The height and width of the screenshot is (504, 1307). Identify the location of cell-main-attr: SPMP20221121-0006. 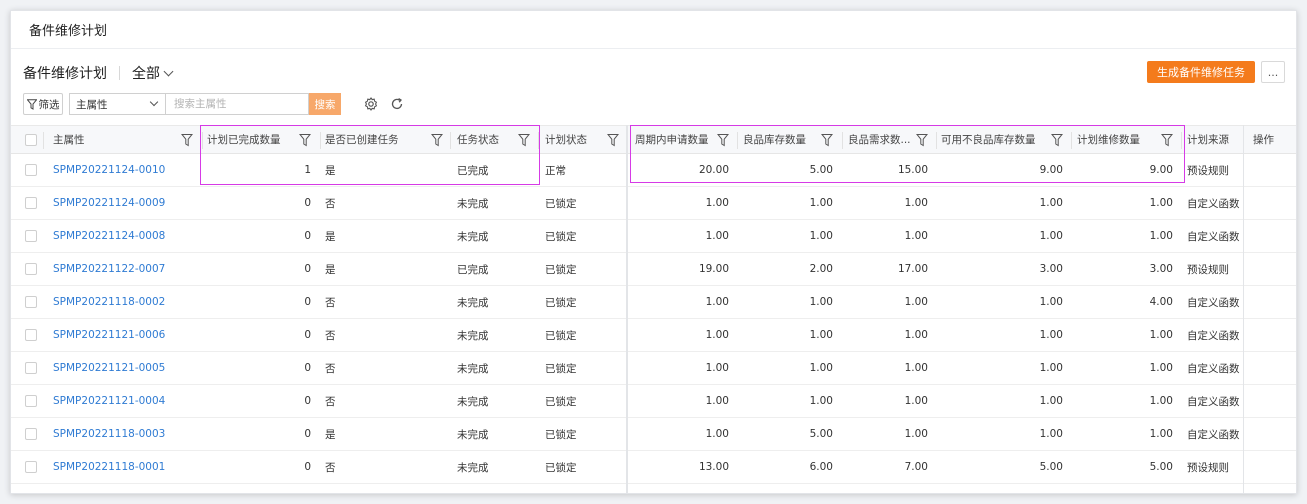
(118, 335).